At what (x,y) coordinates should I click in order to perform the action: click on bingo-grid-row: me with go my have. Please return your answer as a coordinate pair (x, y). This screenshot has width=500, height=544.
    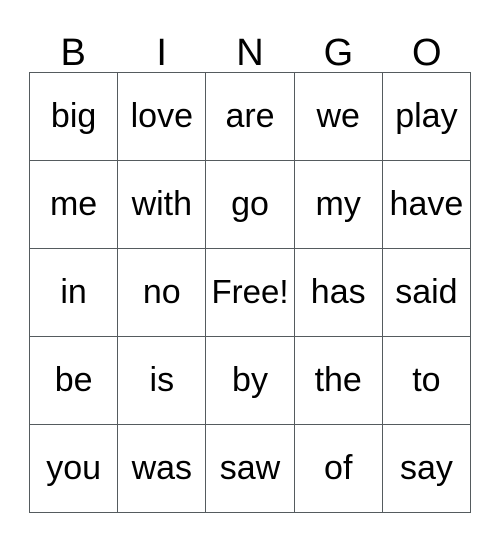
    Looking at the image, I should click on (251, 205).